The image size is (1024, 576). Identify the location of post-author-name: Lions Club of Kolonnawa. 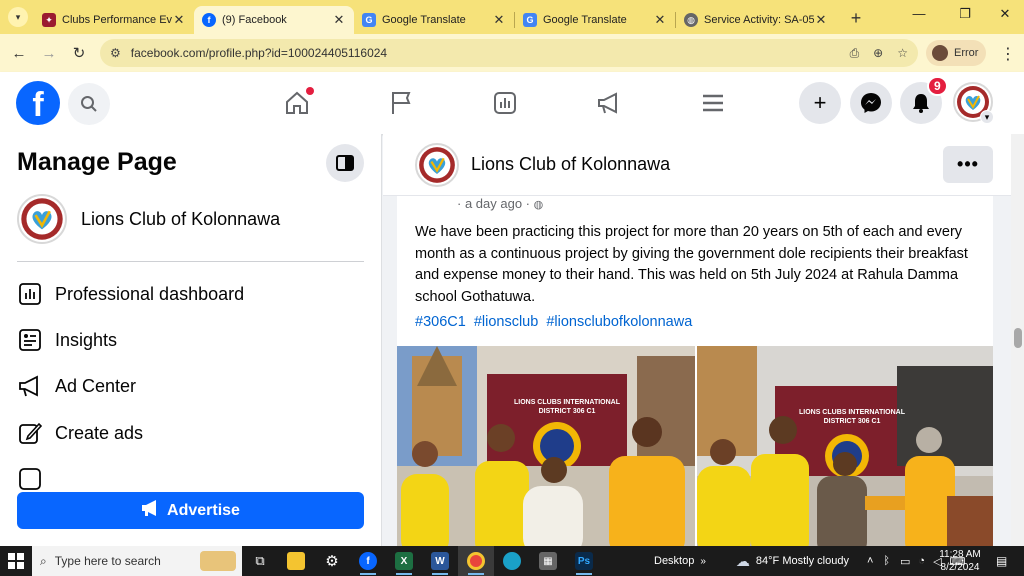
(570, 164).